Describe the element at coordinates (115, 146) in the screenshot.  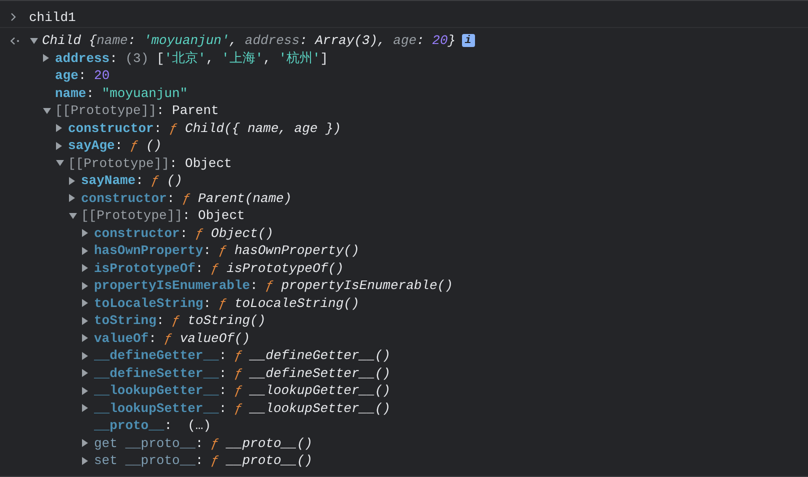
I see `property-entry: sayAge: ƒ ()` at that location.